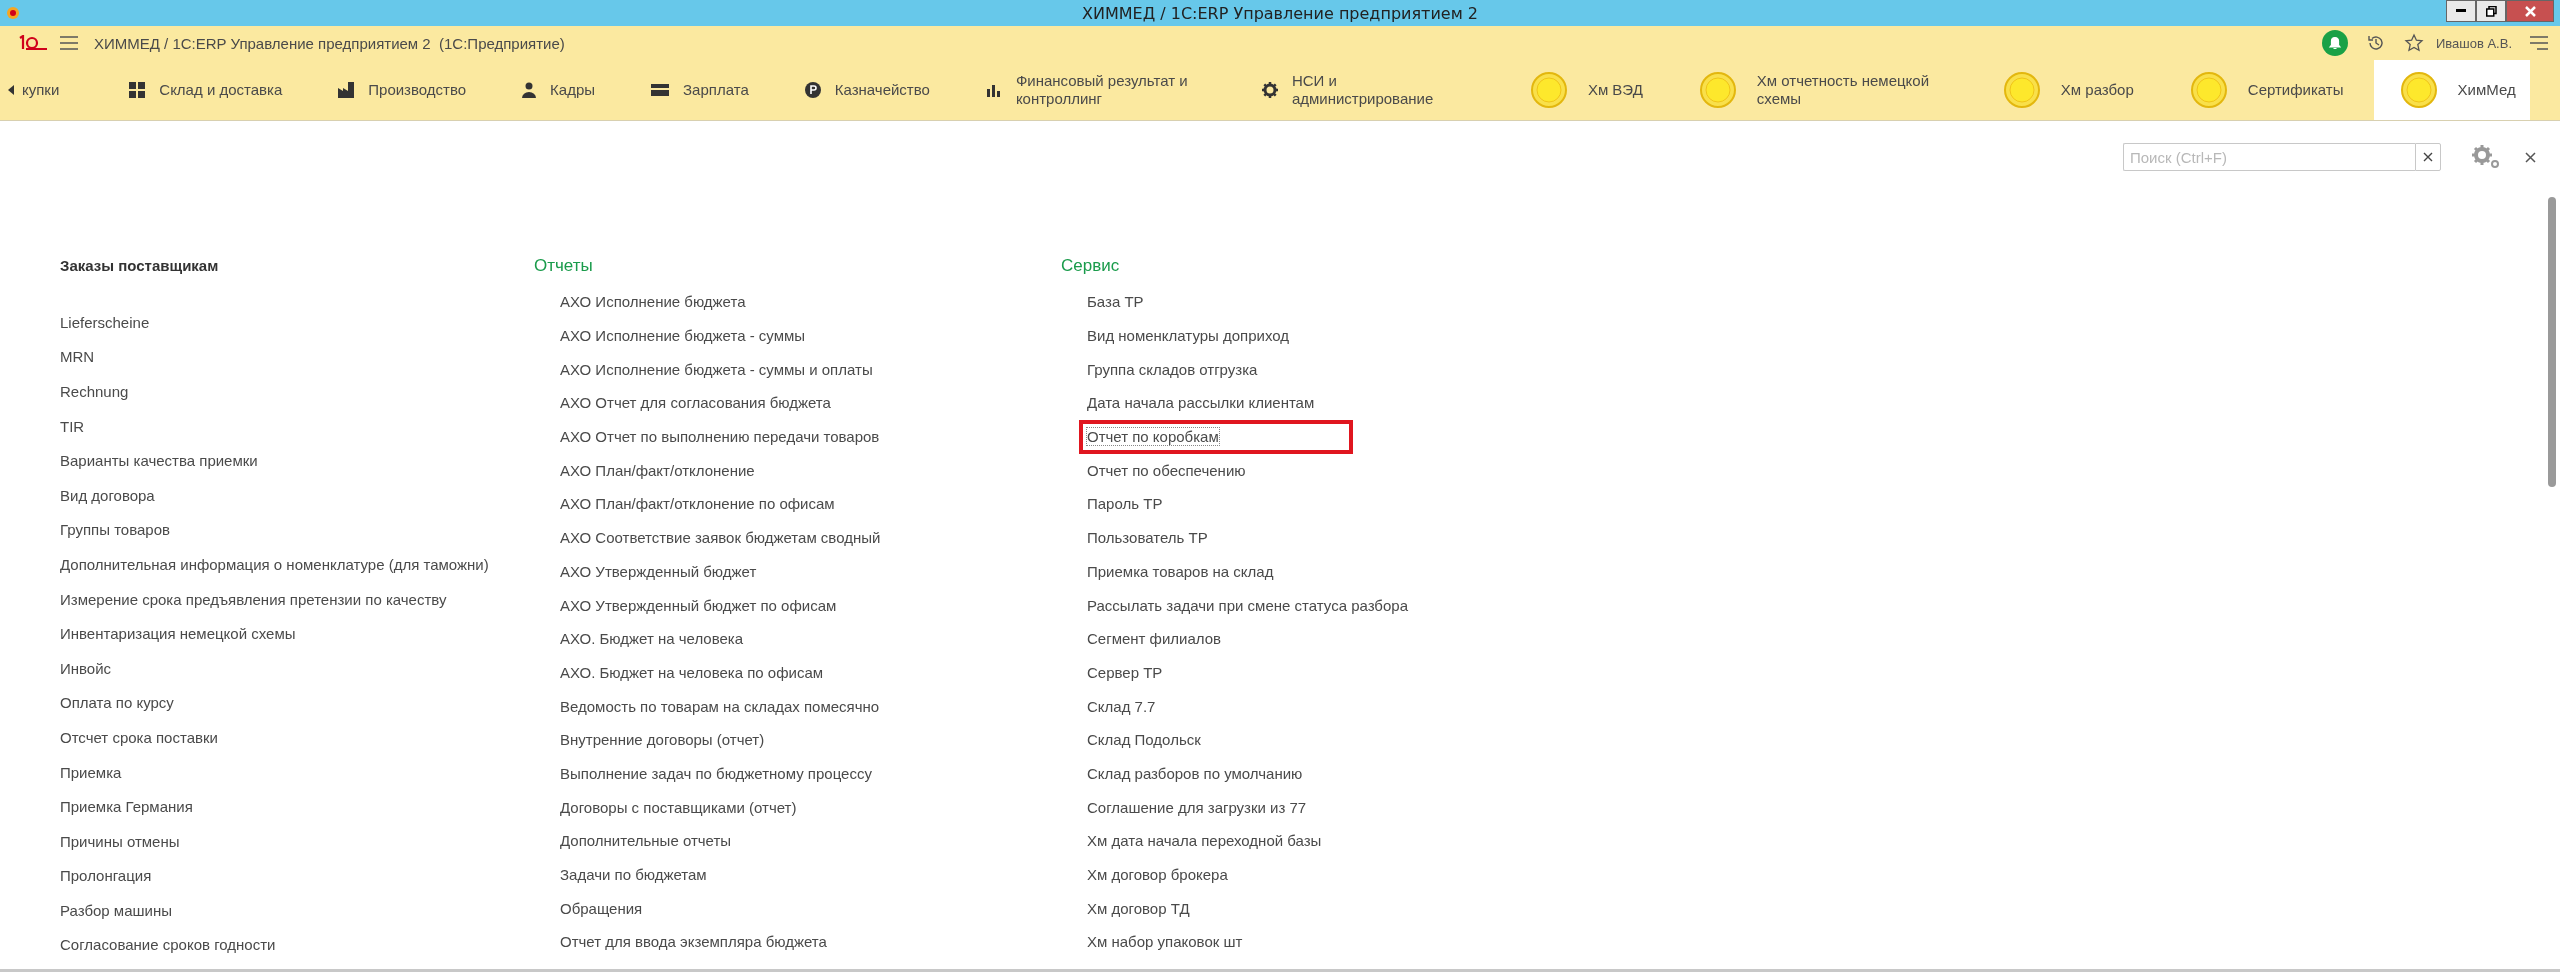 This screenshot has width=2560, height=972. Describe the element at coordinates (2530, 157) in the screenshot. I see `close-icon` at that location.